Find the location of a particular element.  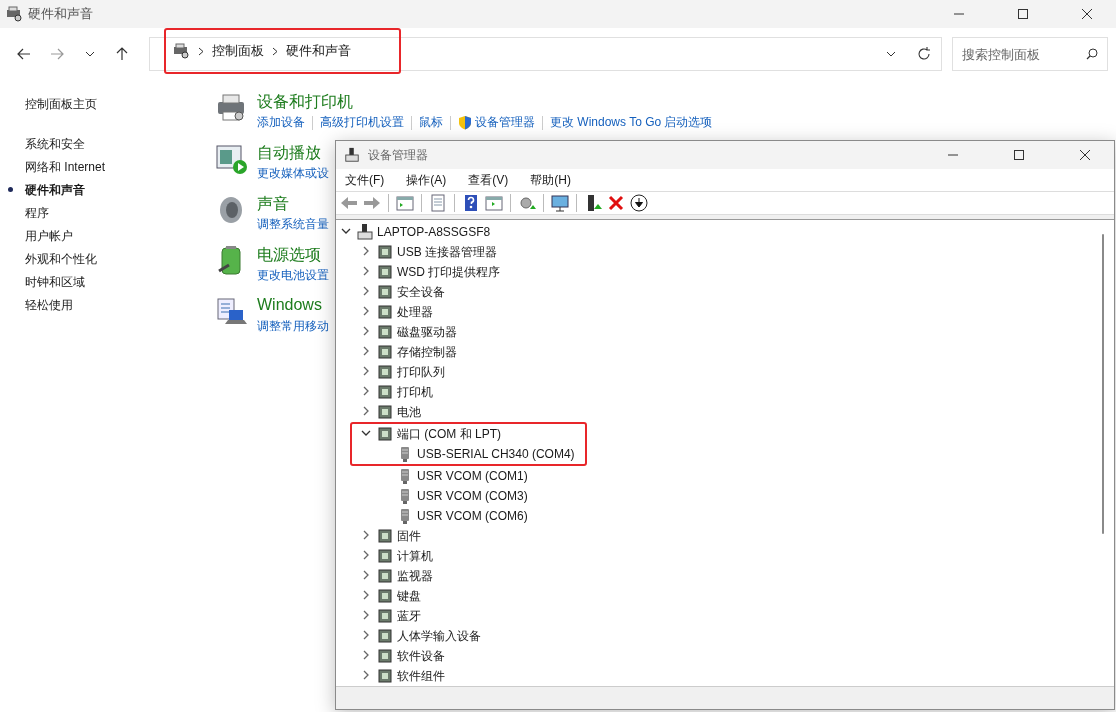

tree-item-label: 人体学输入设备 is located at coordinates (439, 636).